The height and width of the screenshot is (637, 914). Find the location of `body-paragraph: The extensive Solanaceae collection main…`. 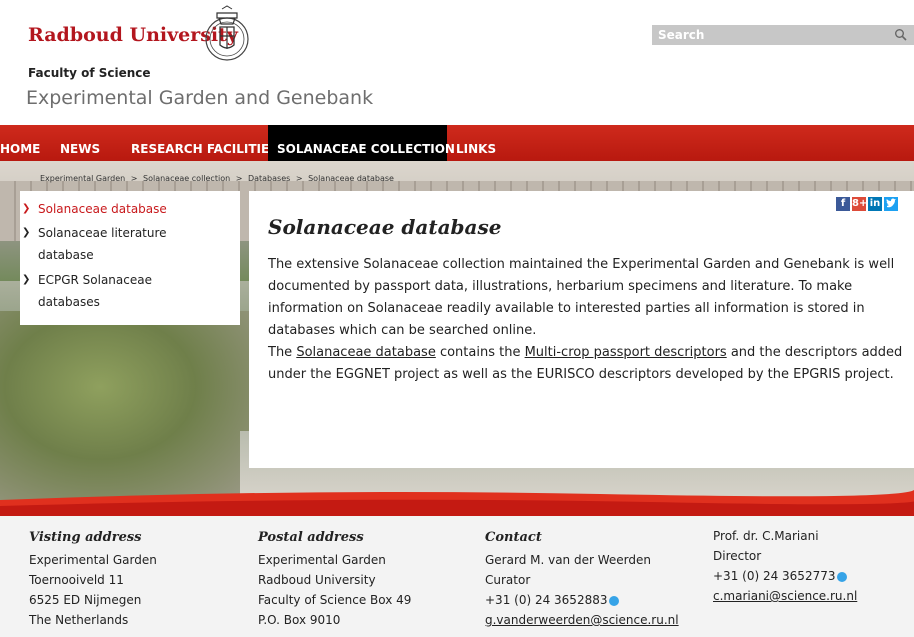

body-paragraph: The extensive Solanaceae collection main… is located at coordinates (581, 297).